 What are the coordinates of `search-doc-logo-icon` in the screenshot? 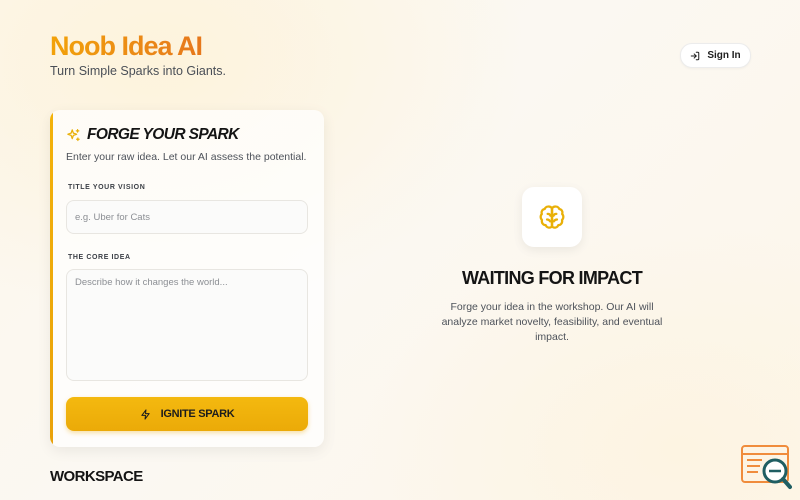 It's located at (766, 467).